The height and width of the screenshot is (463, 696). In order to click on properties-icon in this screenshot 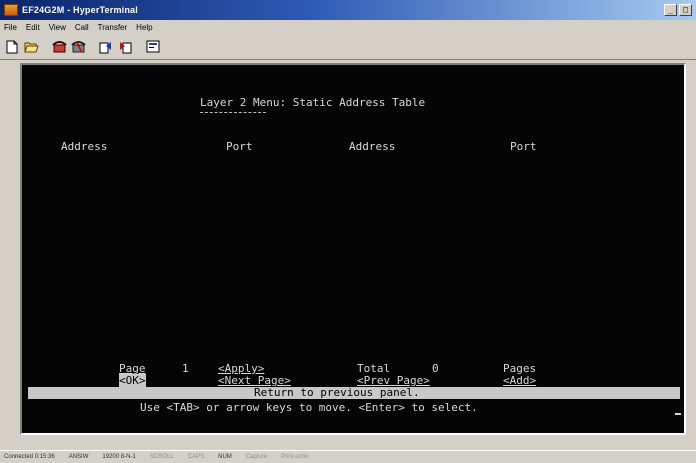, I will do `click(153, 47)`.